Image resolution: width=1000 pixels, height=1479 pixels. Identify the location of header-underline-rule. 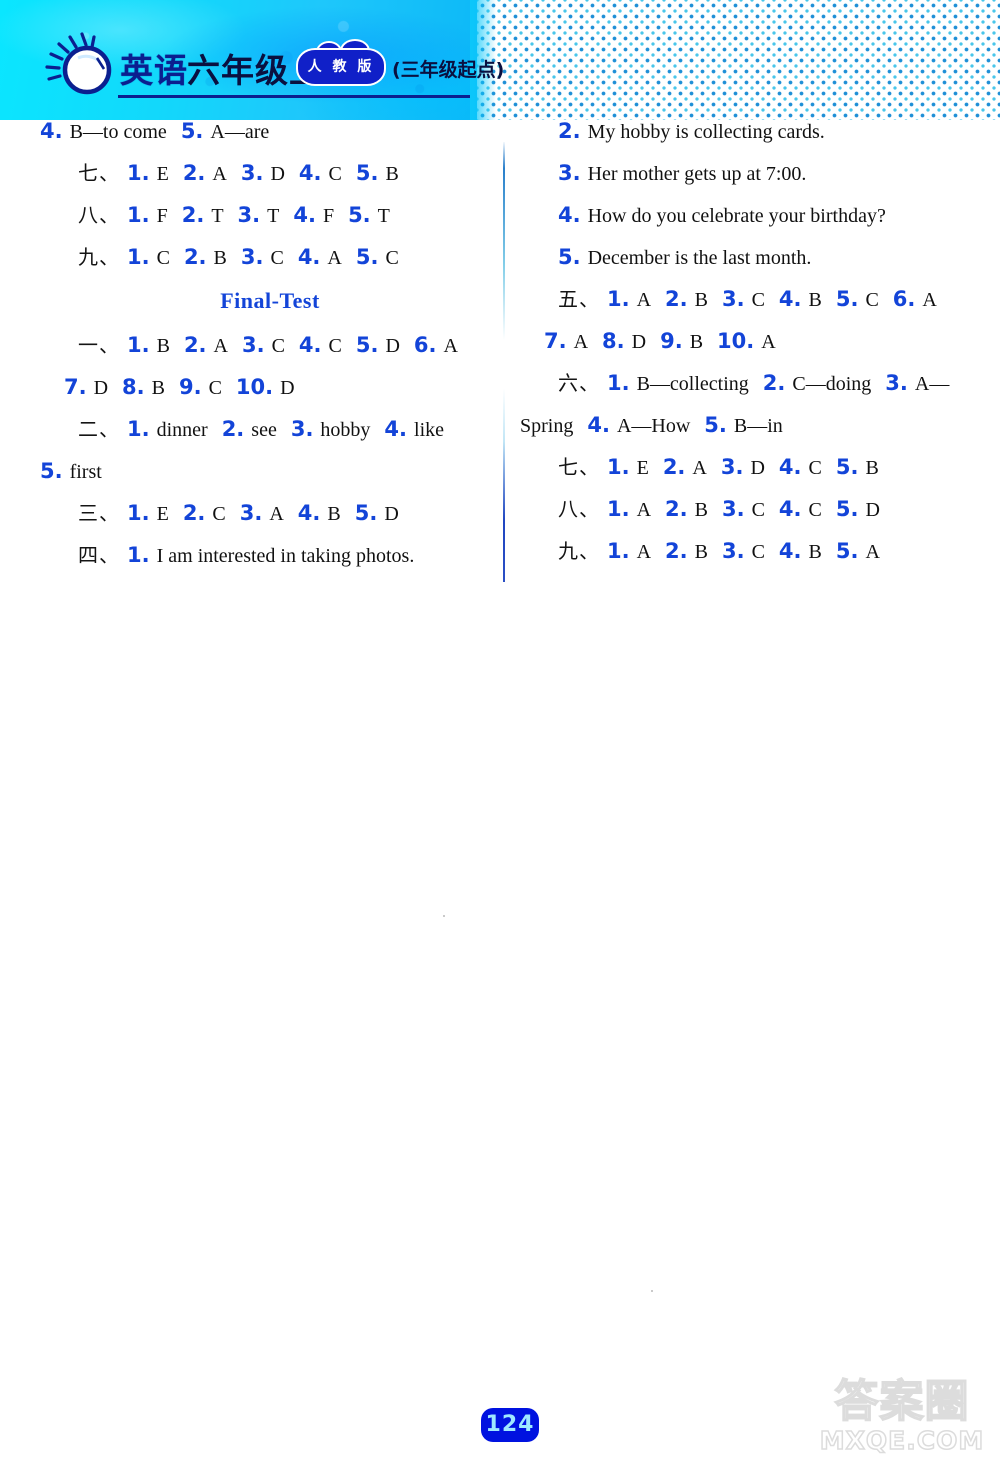
(294, 96).